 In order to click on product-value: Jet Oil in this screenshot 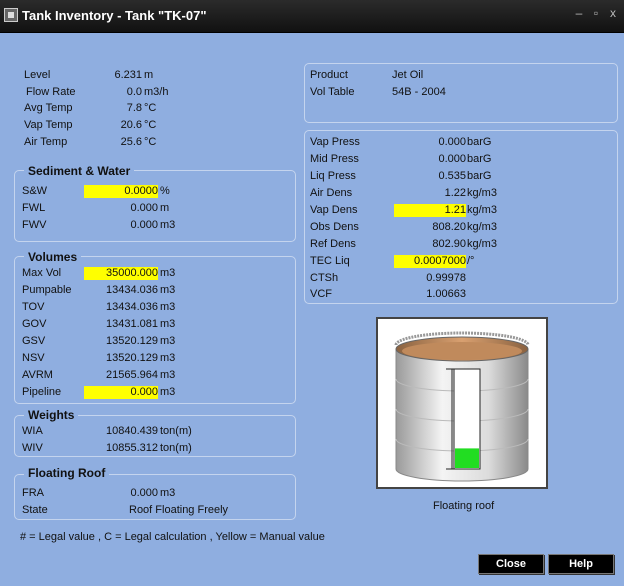, I will do `click(408, 75)`.